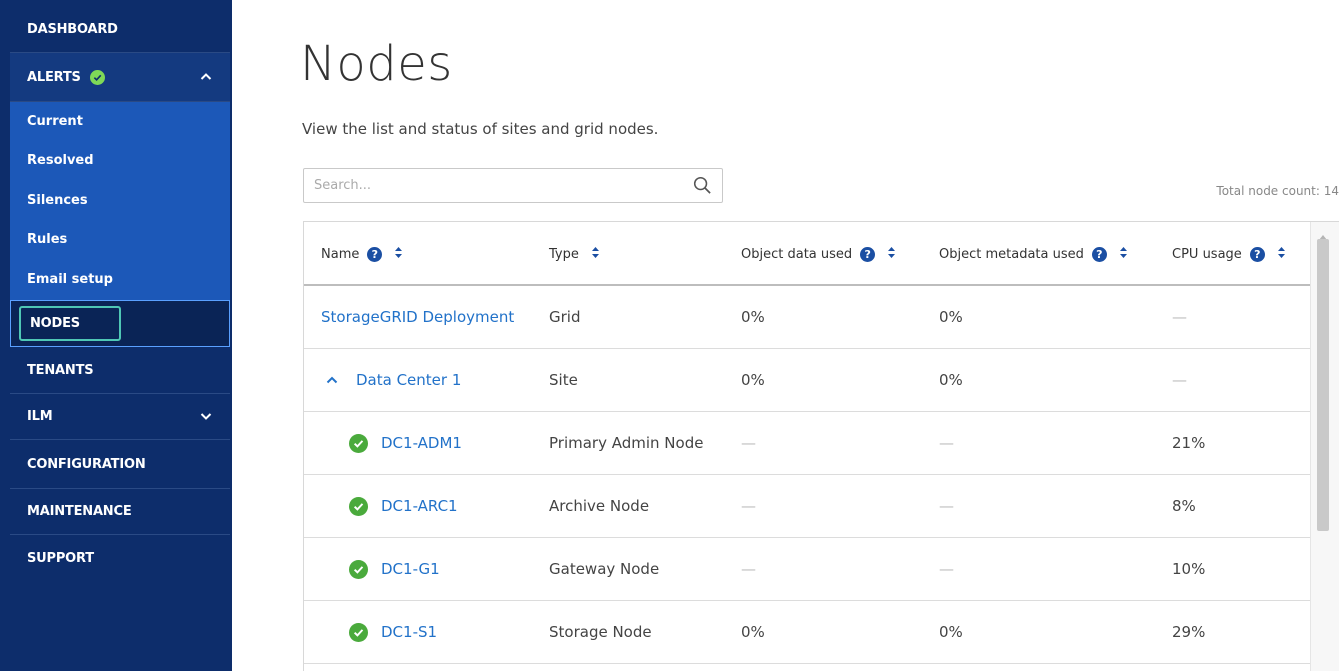 The height and width of the screenshot is (671, 1339). I want to click on node-name-cell: DC1-ARC1, so click(403, 506).